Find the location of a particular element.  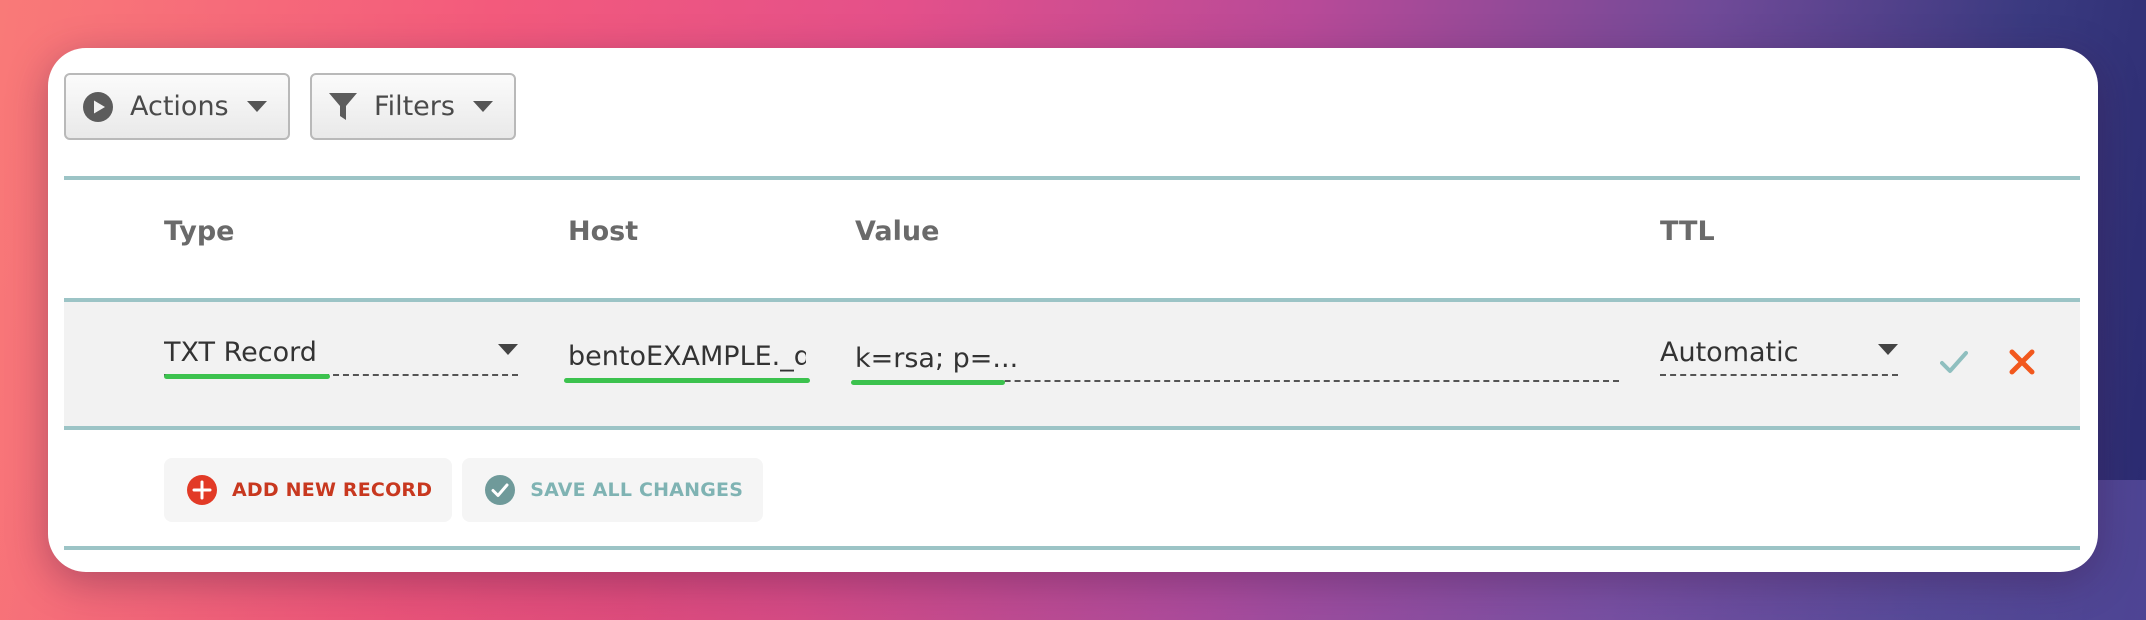

filters-button: Filters is located at coordinates (413, 106).